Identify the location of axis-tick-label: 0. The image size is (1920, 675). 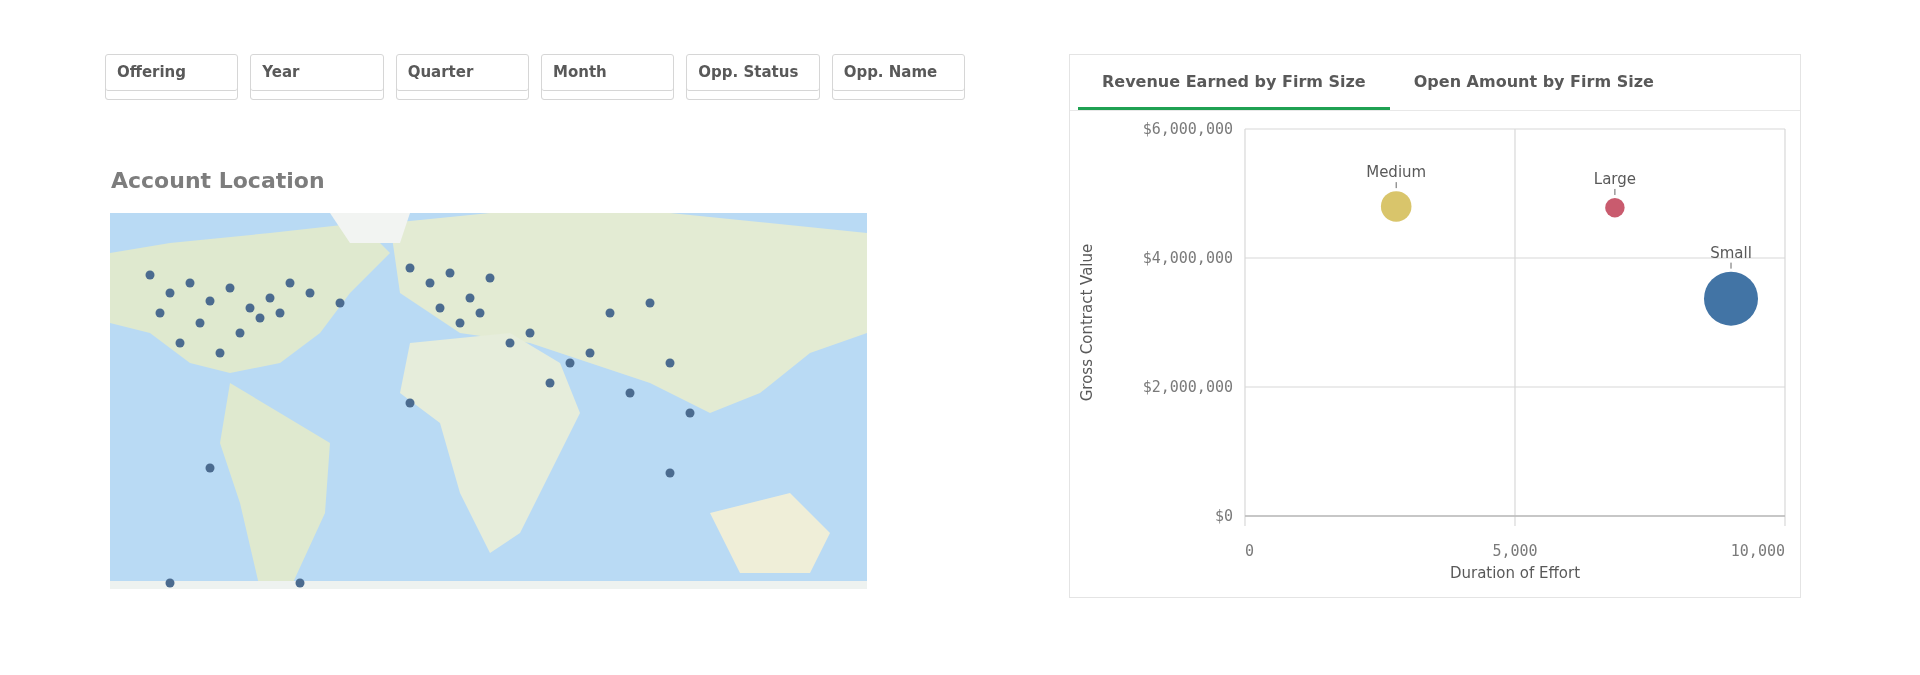
(1250, 551).